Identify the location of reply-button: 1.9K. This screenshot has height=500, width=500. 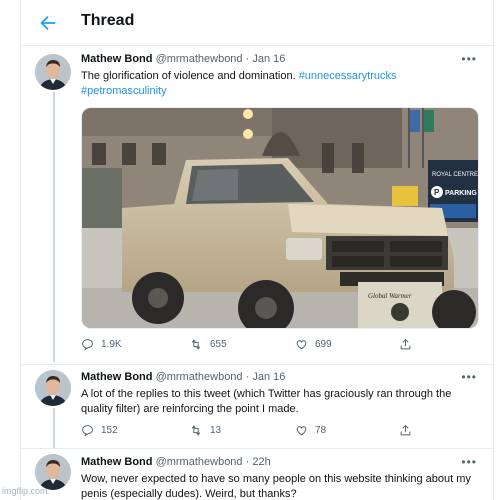
(101, 344).